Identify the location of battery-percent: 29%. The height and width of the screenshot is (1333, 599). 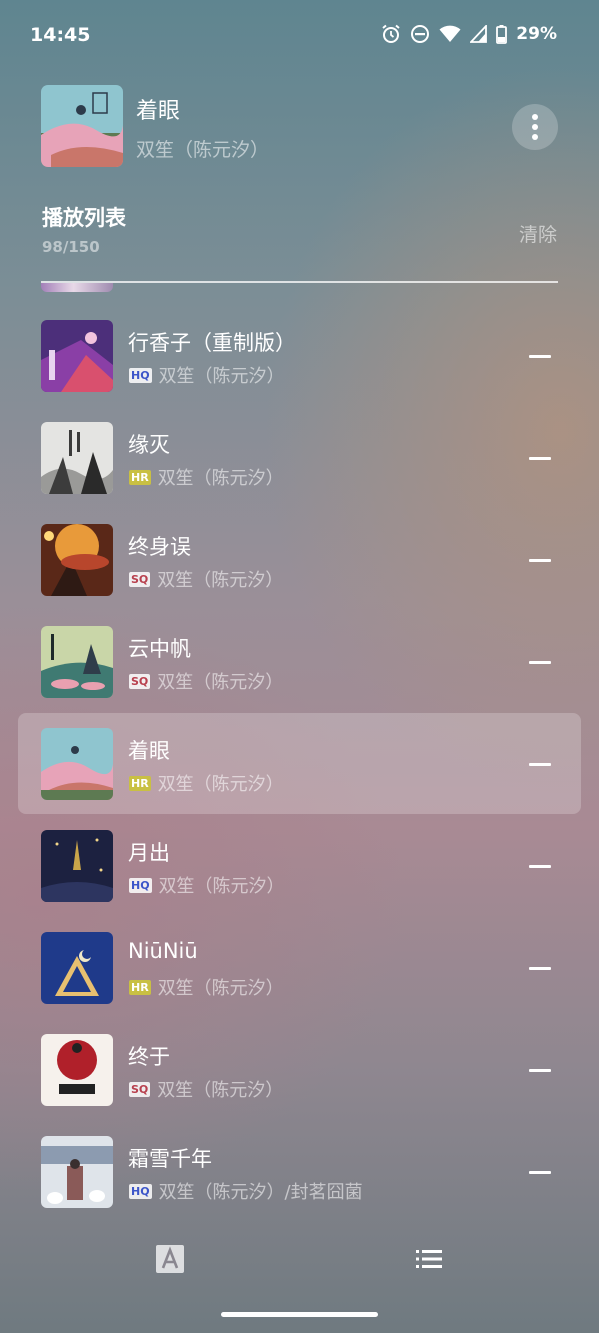
(536, 34).